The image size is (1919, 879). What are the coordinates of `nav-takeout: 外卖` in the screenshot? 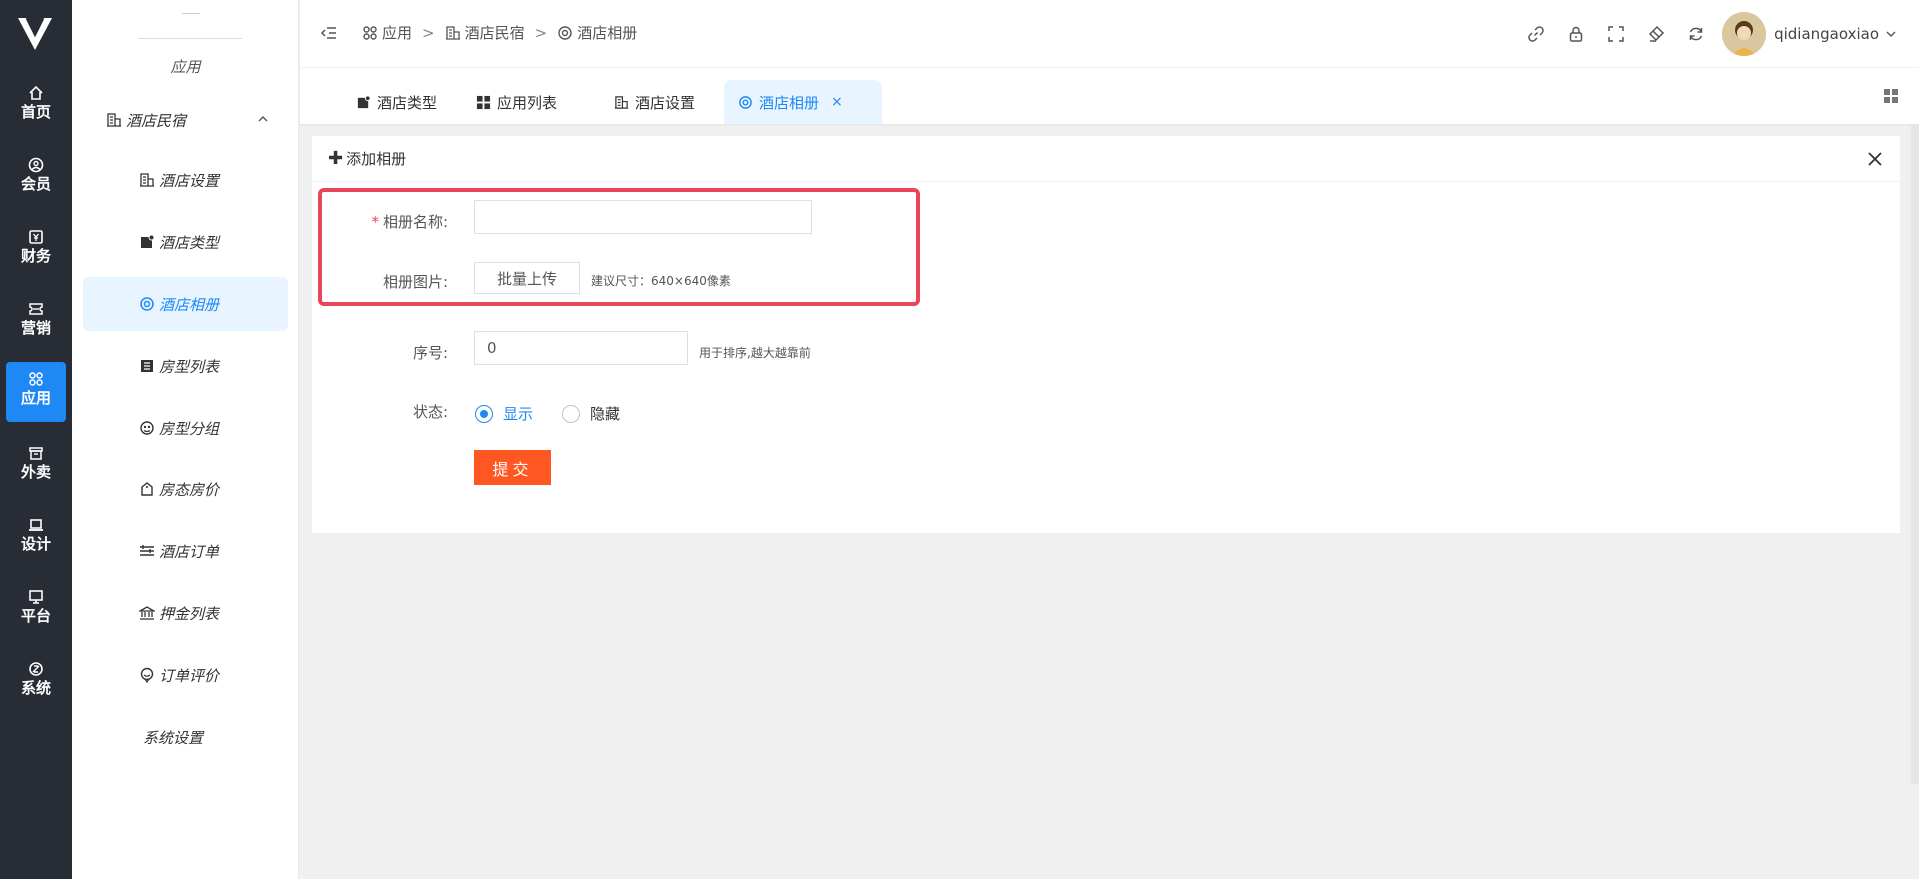 It's located at (36, 466).